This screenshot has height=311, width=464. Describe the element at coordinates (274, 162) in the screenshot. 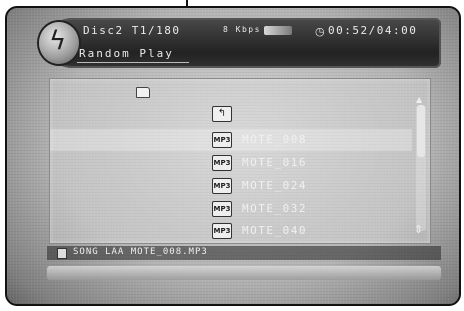

I see `file-name: MOTE_016` at that location.